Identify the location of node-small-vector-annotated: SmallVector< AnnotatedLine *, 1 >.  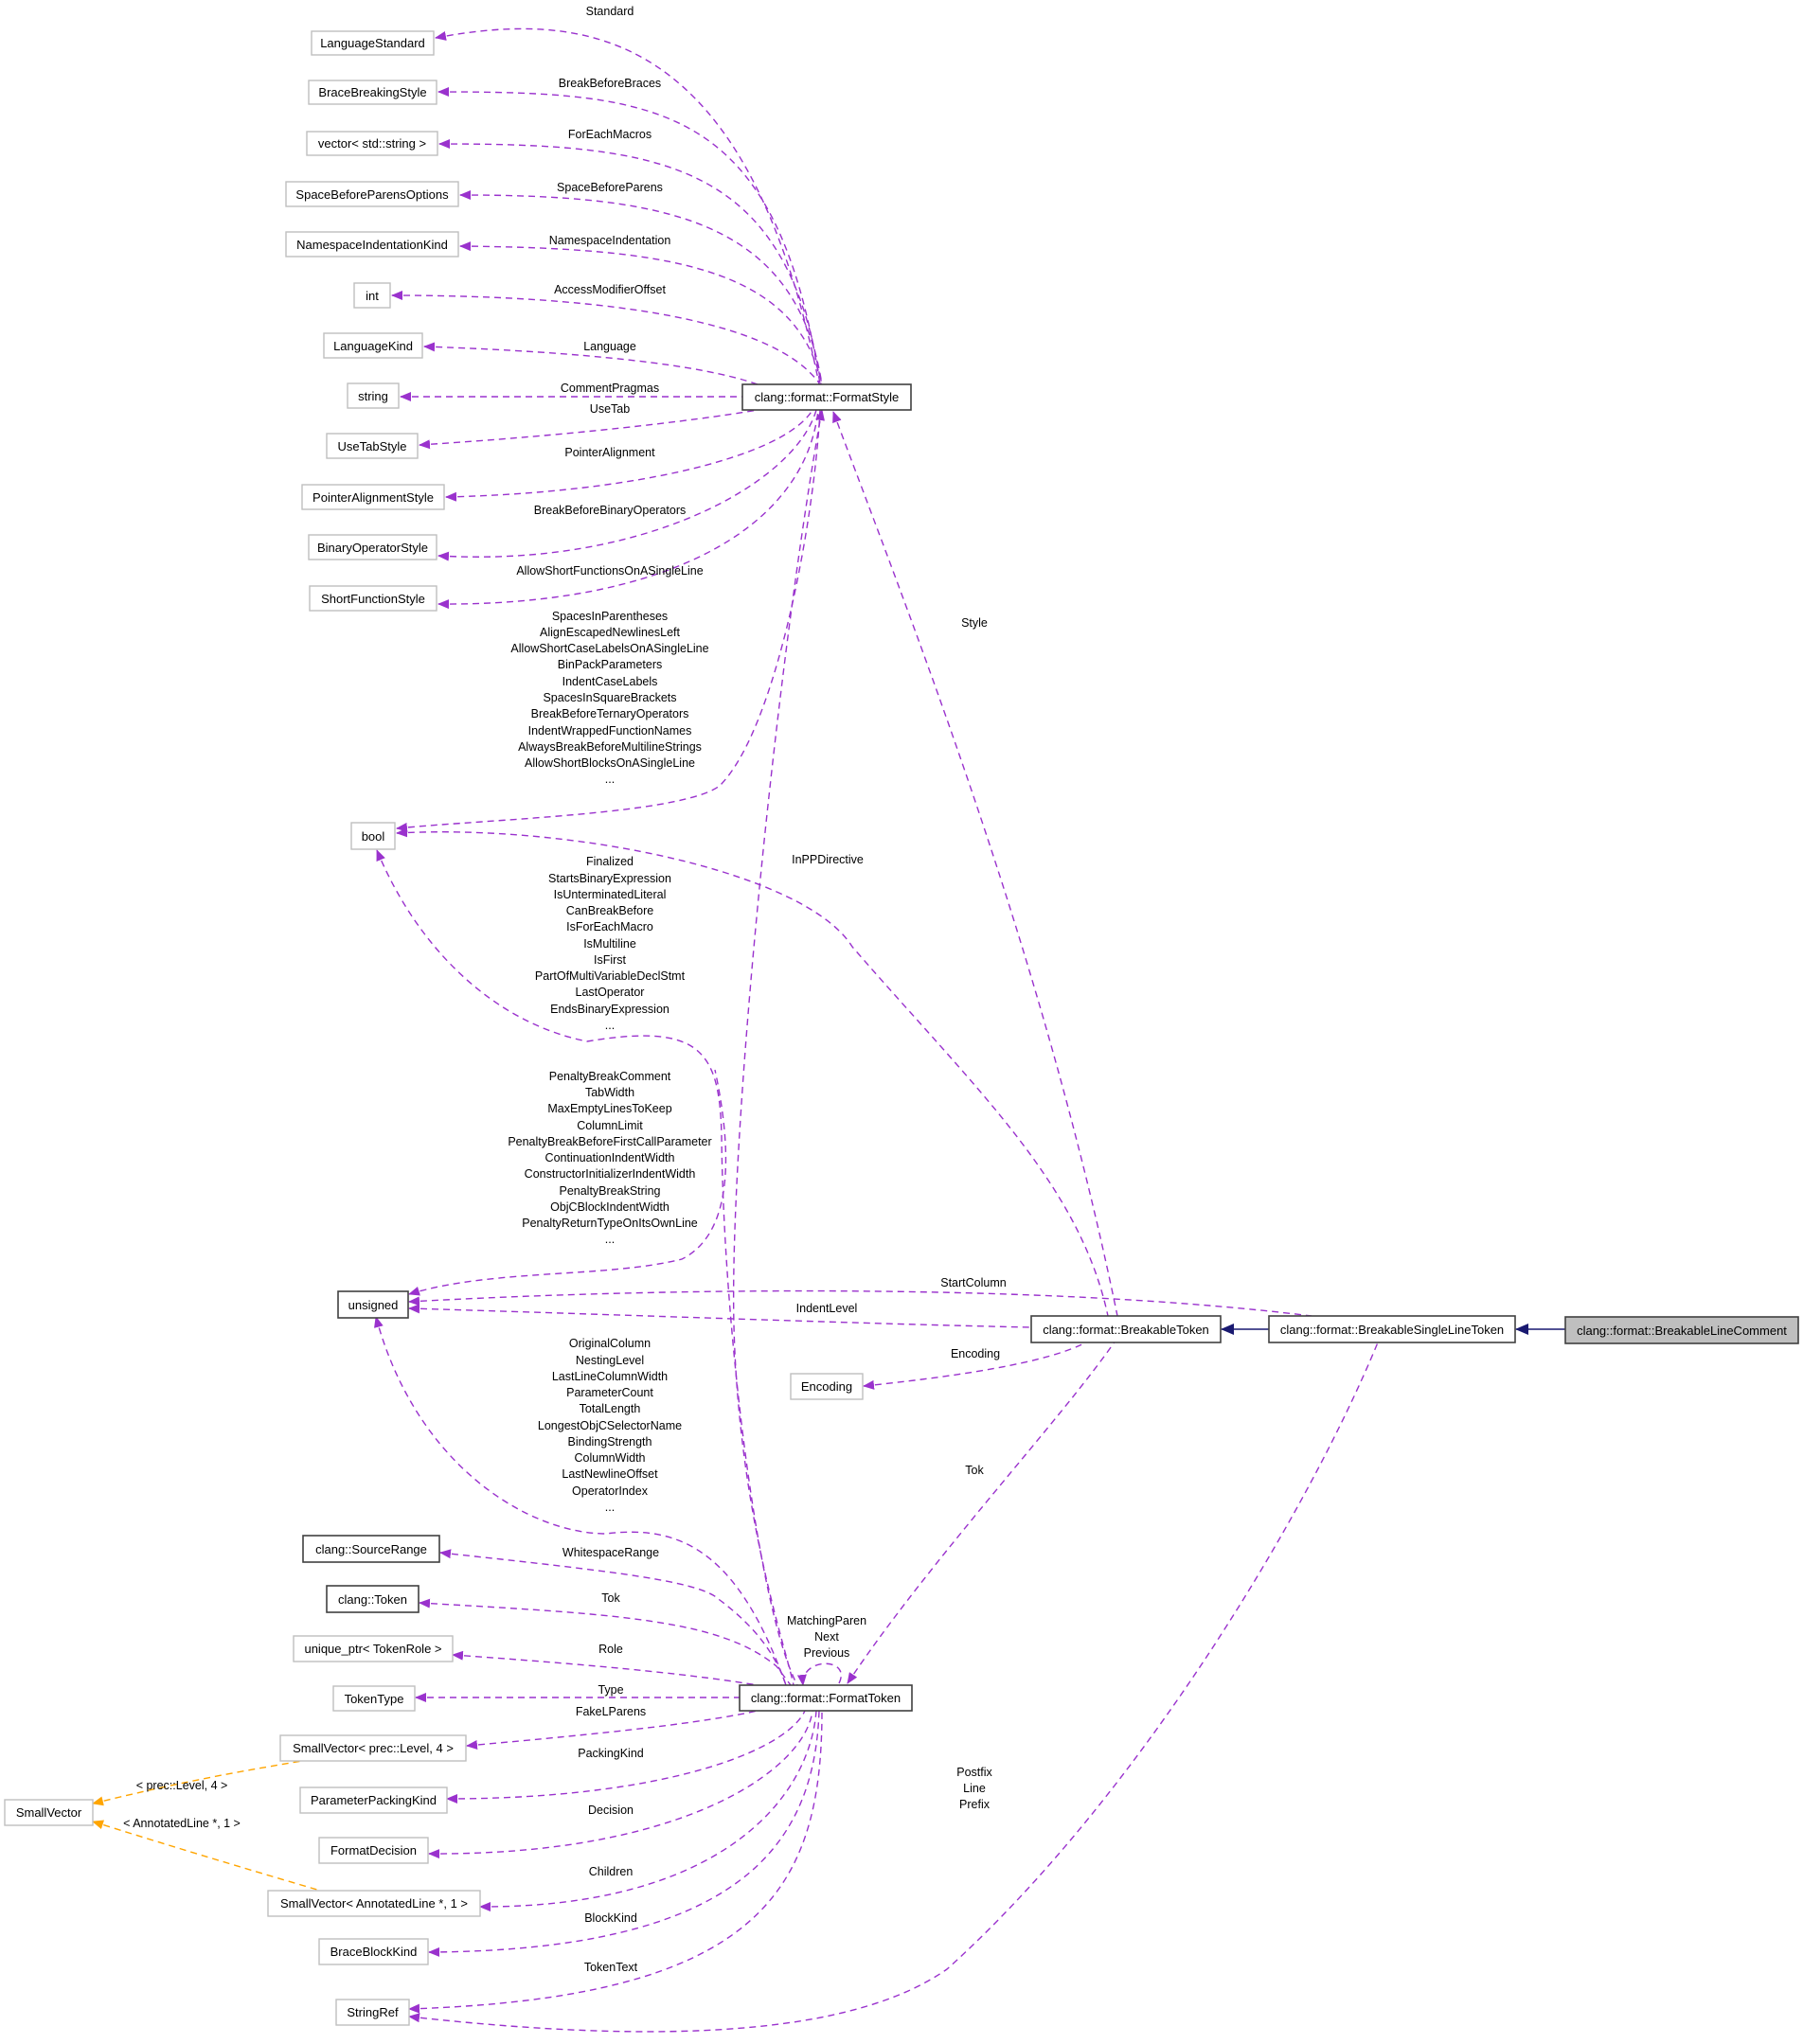
(374, 1903).